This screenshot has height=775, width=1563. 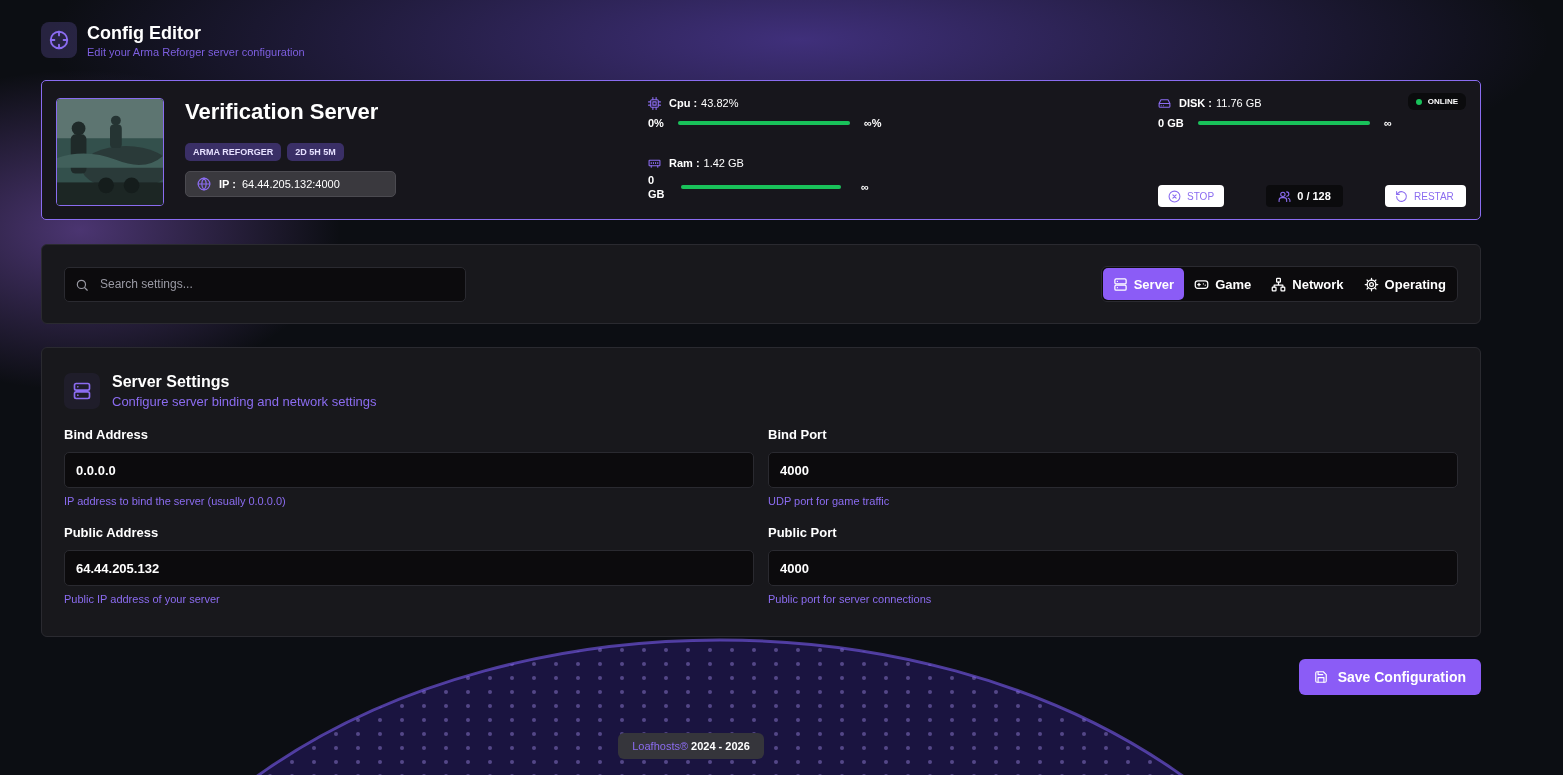 What do you see at coordinates (1191, 196) in the screenshot?
I see `stop-button: STOP` at bounding box center [1191, 196].